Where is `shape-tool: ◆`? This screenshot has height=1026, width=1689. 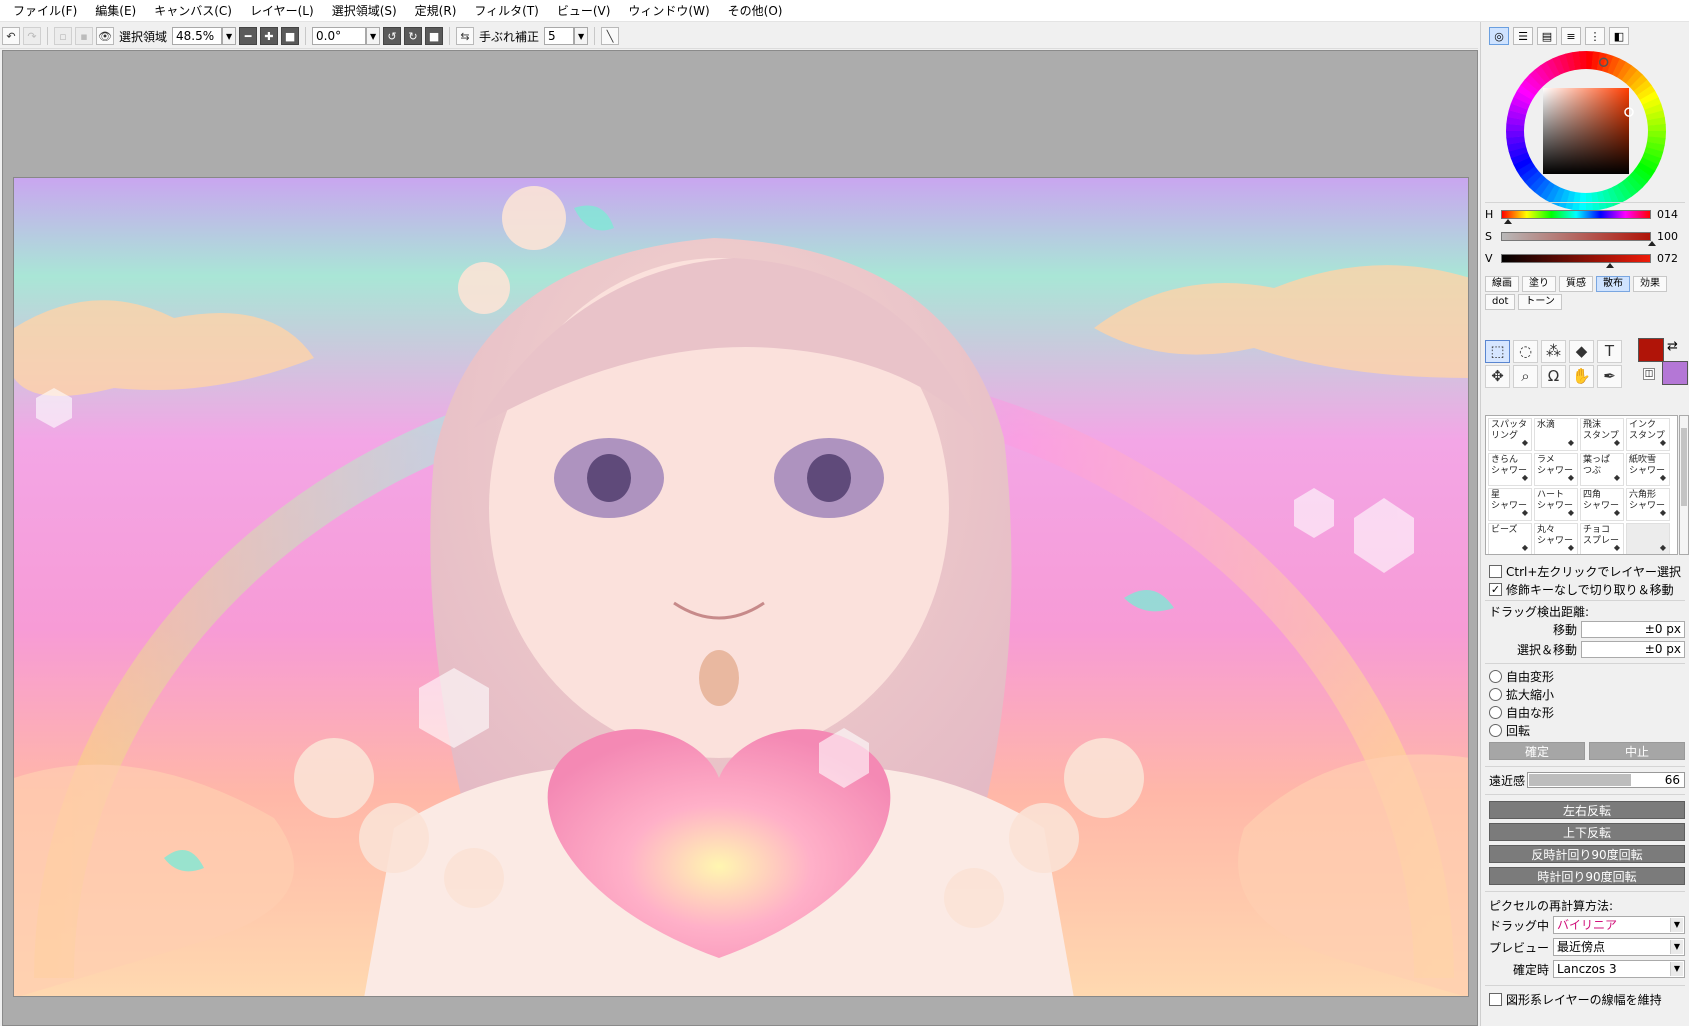 shape-tool: ◆ is located at coordinates (1581, 351).